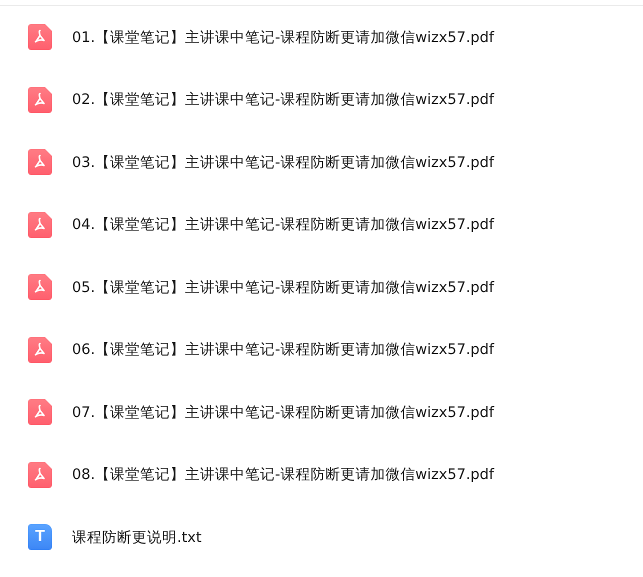 The width and height of the screenshot is (643, 577). Describe the element at coordinates (283, 287) in the screenshot. I see `file-name: 05.【课堂笔记】主讲课中笔记-课程防断更请加微信wizx57.pdf` at that location.